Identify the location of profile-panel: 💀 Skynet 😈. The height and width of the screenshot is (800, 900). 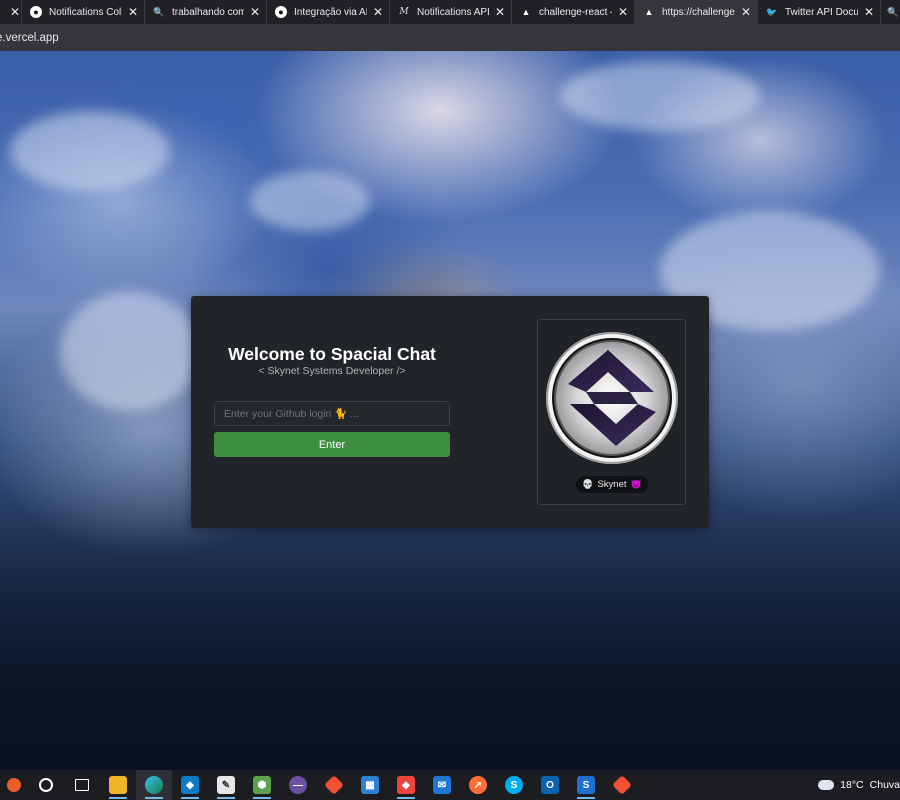
(611, 412).